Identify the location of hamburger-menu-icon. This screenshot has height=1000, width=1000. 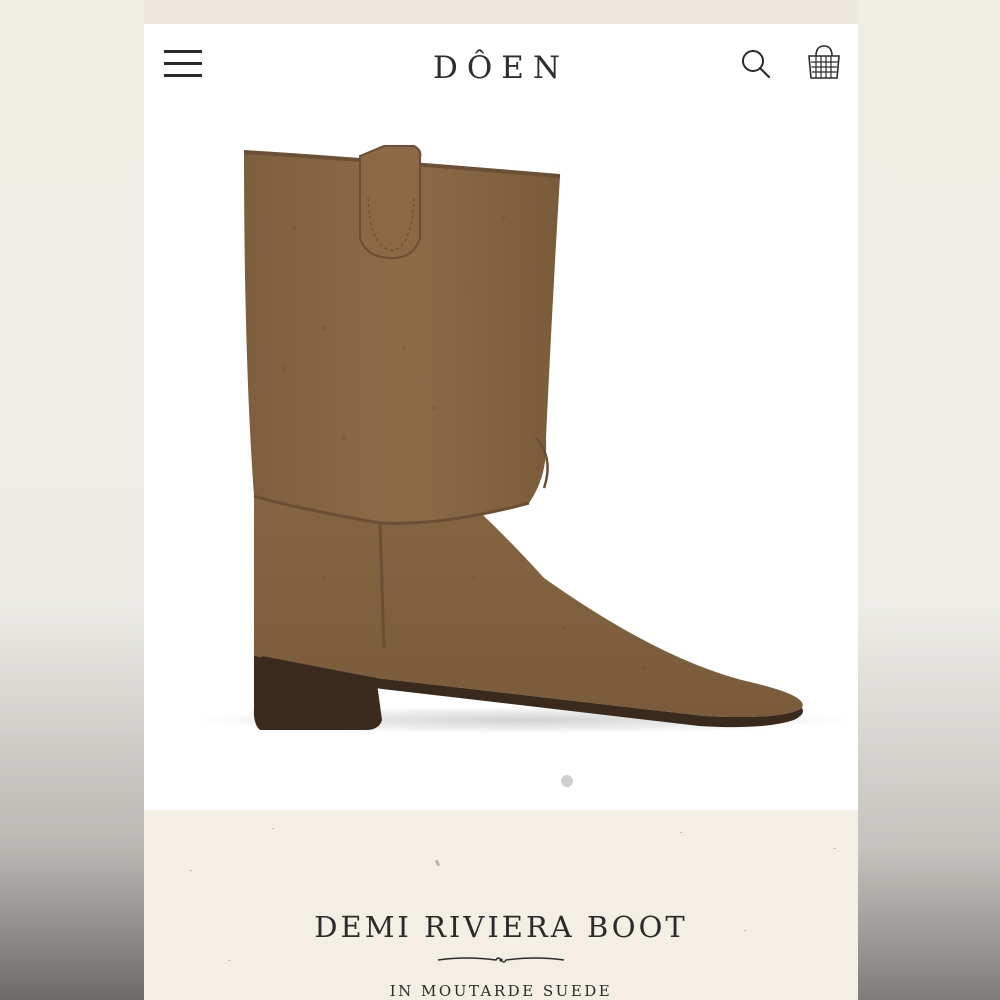
(184, 64).